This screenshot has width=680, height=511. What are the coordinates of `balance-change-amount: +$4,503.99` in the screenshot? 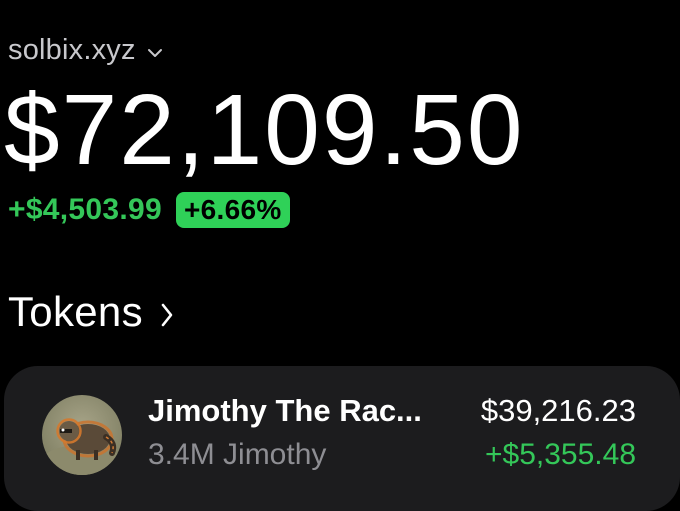 It's located at (85, 209).